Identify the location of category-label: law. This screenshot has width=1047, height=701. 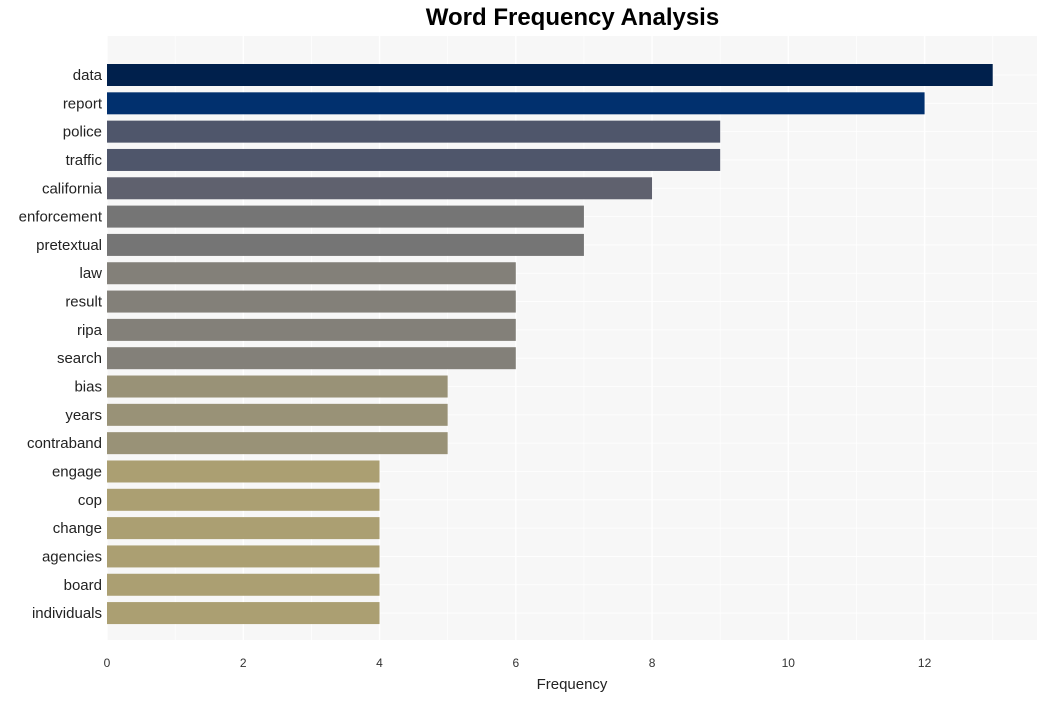
(90, 273).